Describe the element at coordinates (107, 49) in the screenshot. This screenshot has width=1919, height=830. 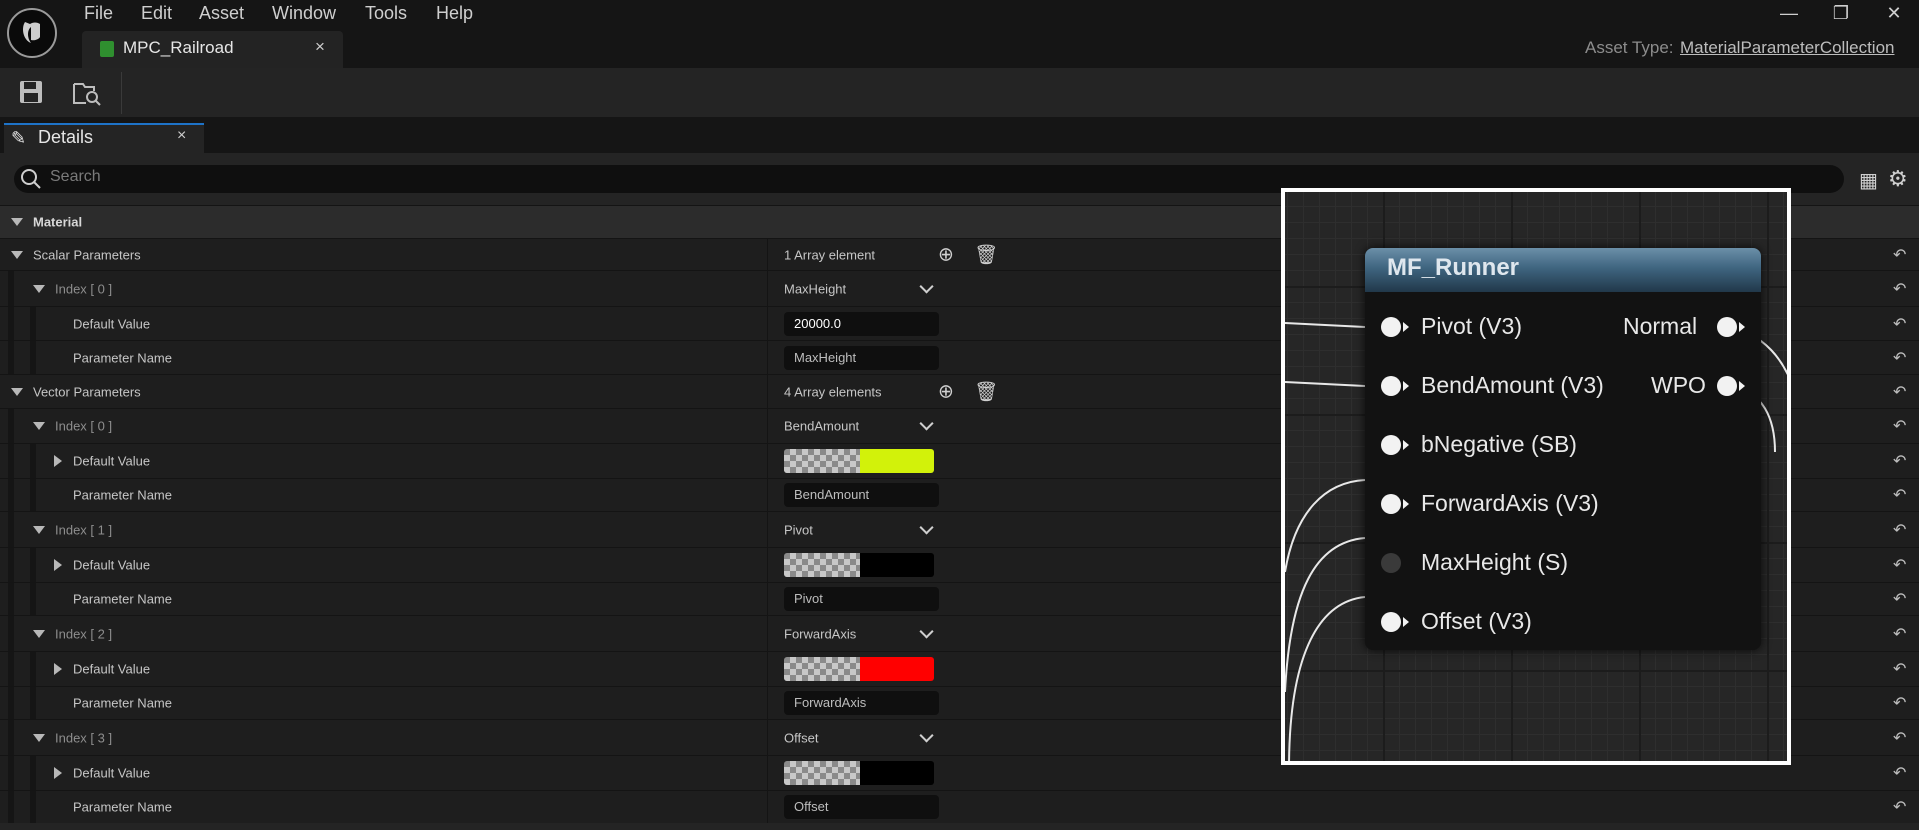
I see `material-parameter-collection-icon` at that location.